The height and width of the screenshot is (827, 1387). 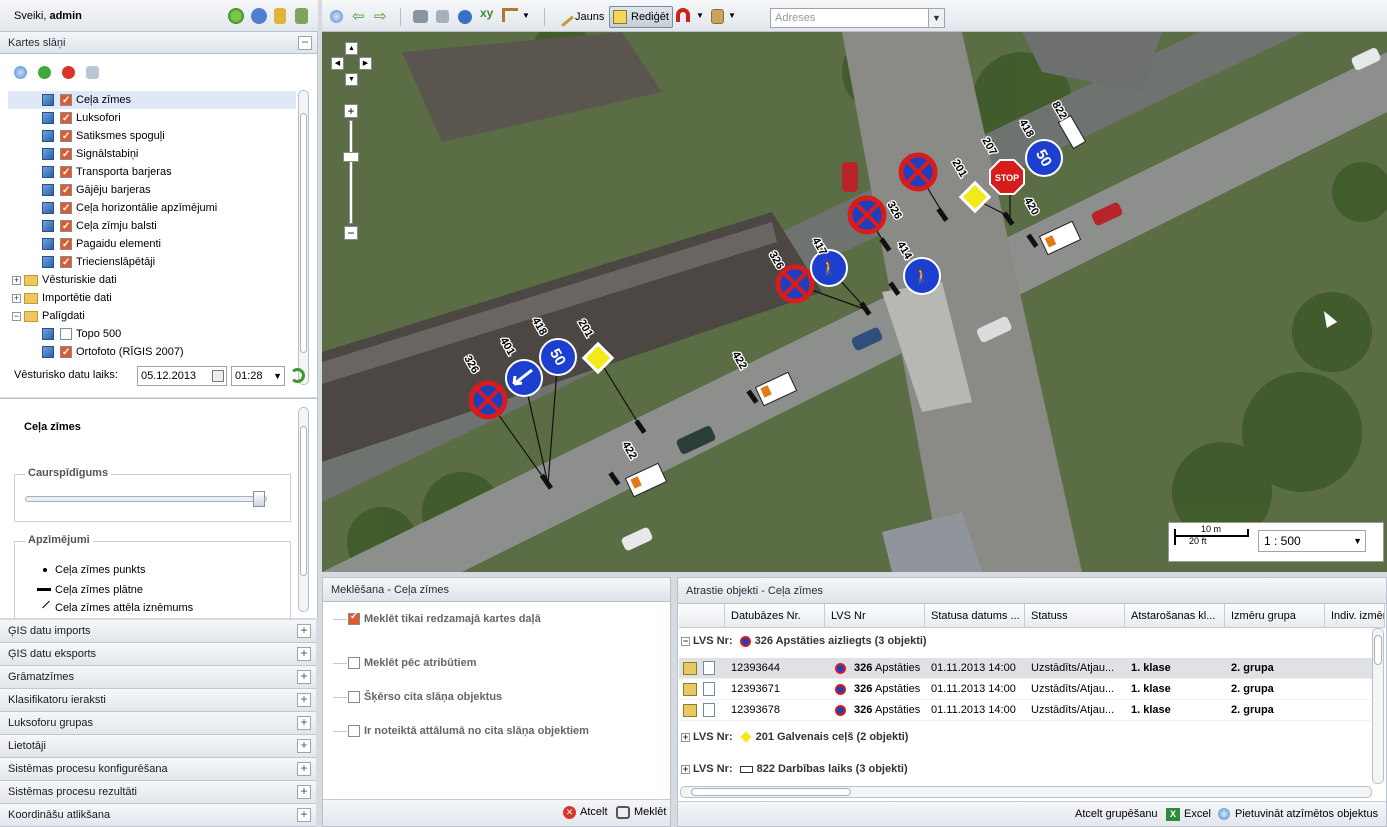 I want to click on arrow-left-icon: ⇦, so click(x=358, y=16).